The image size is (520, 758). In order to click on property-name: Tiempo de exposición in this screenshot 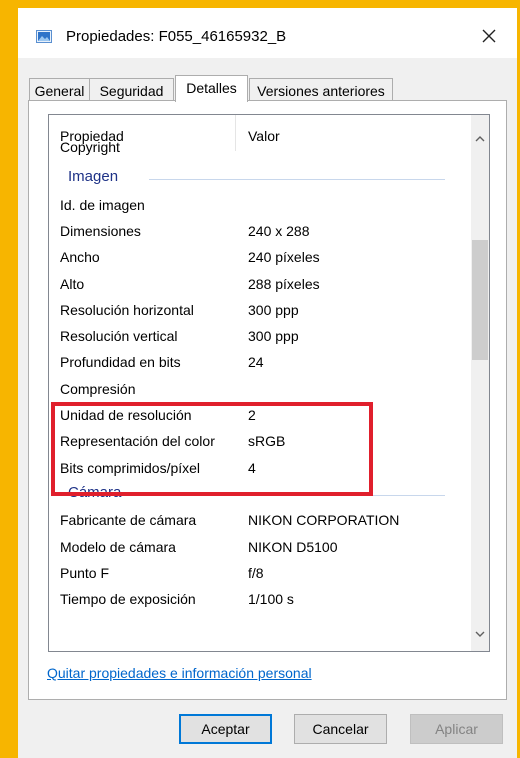, I will do `click(128, 599)`.